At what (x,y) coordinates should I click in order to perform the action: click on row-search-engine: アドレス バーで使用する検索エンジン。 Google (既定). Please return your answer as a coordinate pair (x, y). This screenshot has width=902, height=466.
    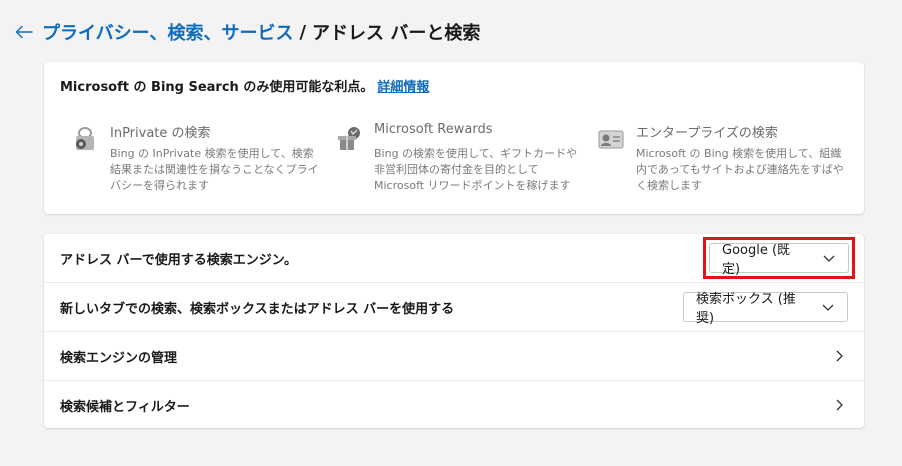
    Looking at the image, I should click on (454, 258).